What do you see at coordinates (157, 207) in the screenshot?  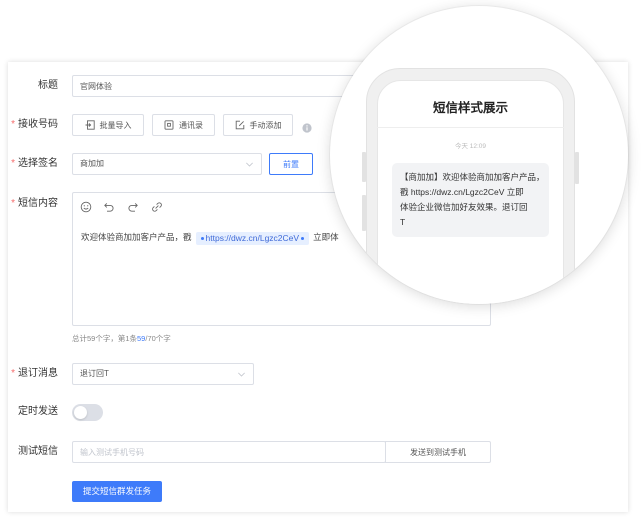 I see `link-icon` at bounding box center [157, 207].